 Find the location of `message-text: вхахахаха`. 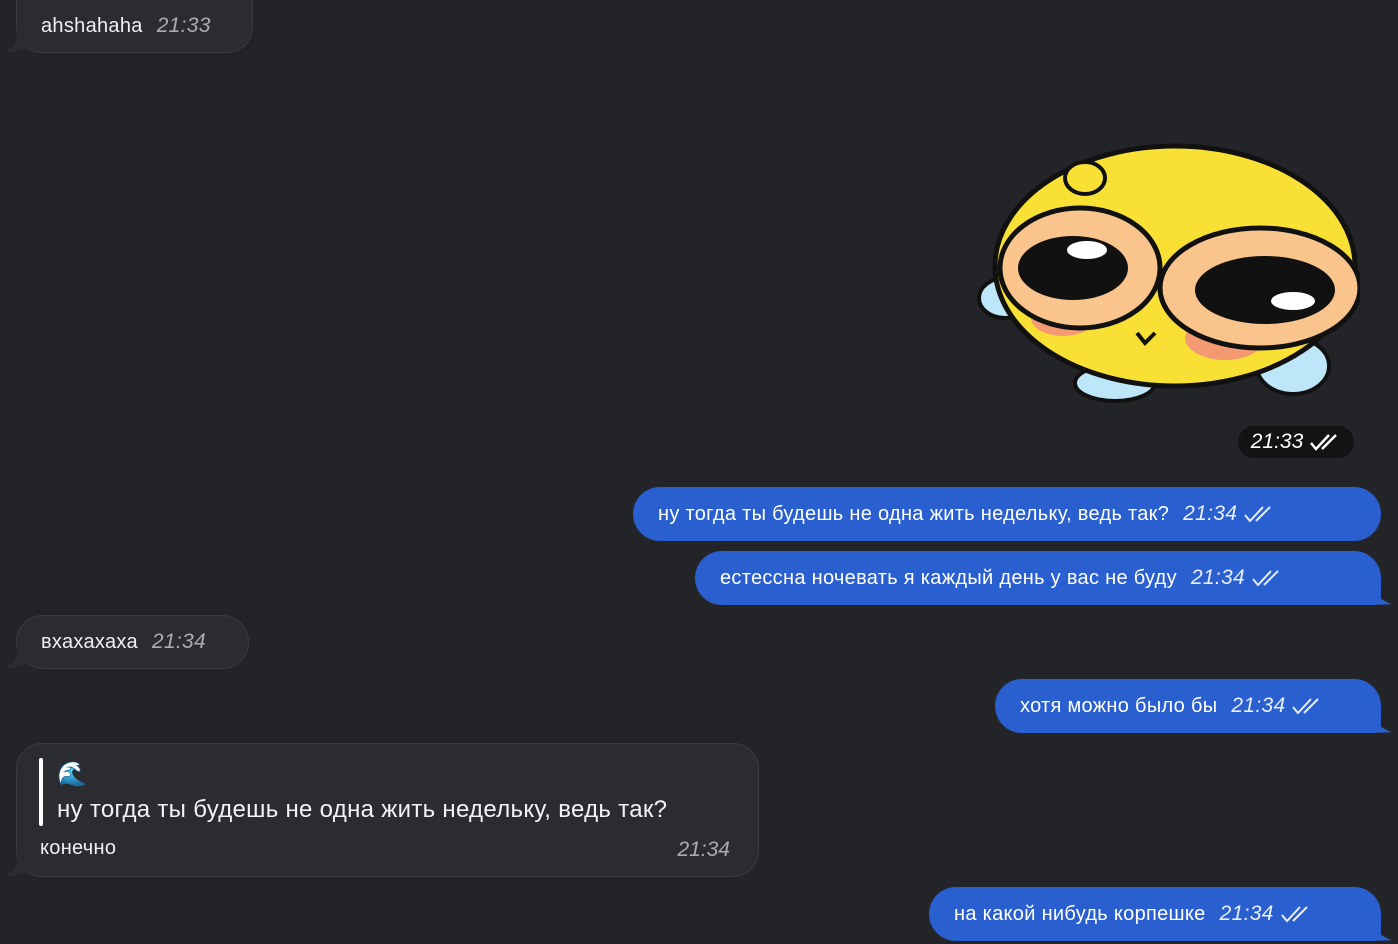

message-text: вхахахаха is located at coordinates (89, 641).